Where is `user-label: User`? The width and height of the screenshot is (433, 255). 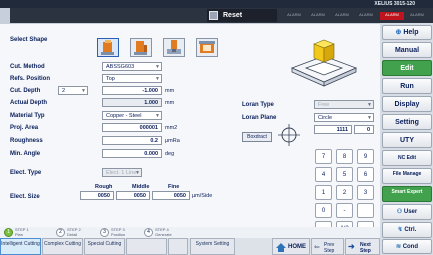 user-label: User is located at coordinates (410, 212).